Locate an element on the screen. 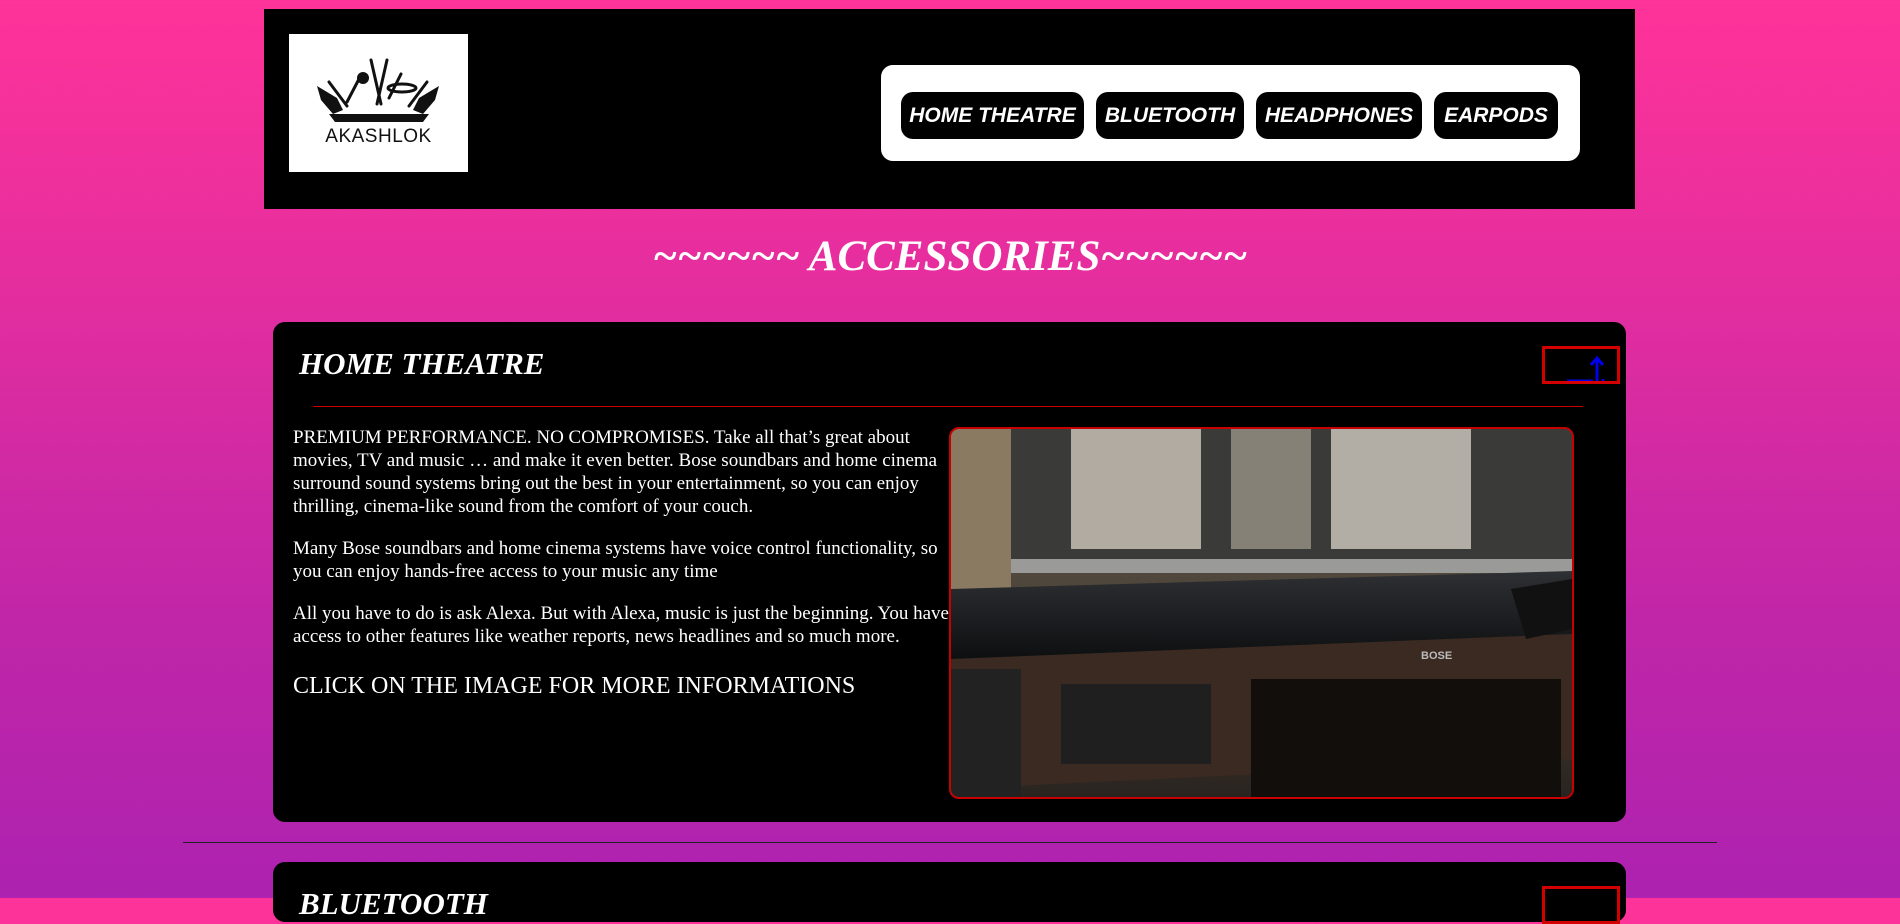 Image resolution: width=1900 pixels, height=924 pixels. nav-bluetooth-button: BLUETOOTH is located at coordinates (1170, 115).